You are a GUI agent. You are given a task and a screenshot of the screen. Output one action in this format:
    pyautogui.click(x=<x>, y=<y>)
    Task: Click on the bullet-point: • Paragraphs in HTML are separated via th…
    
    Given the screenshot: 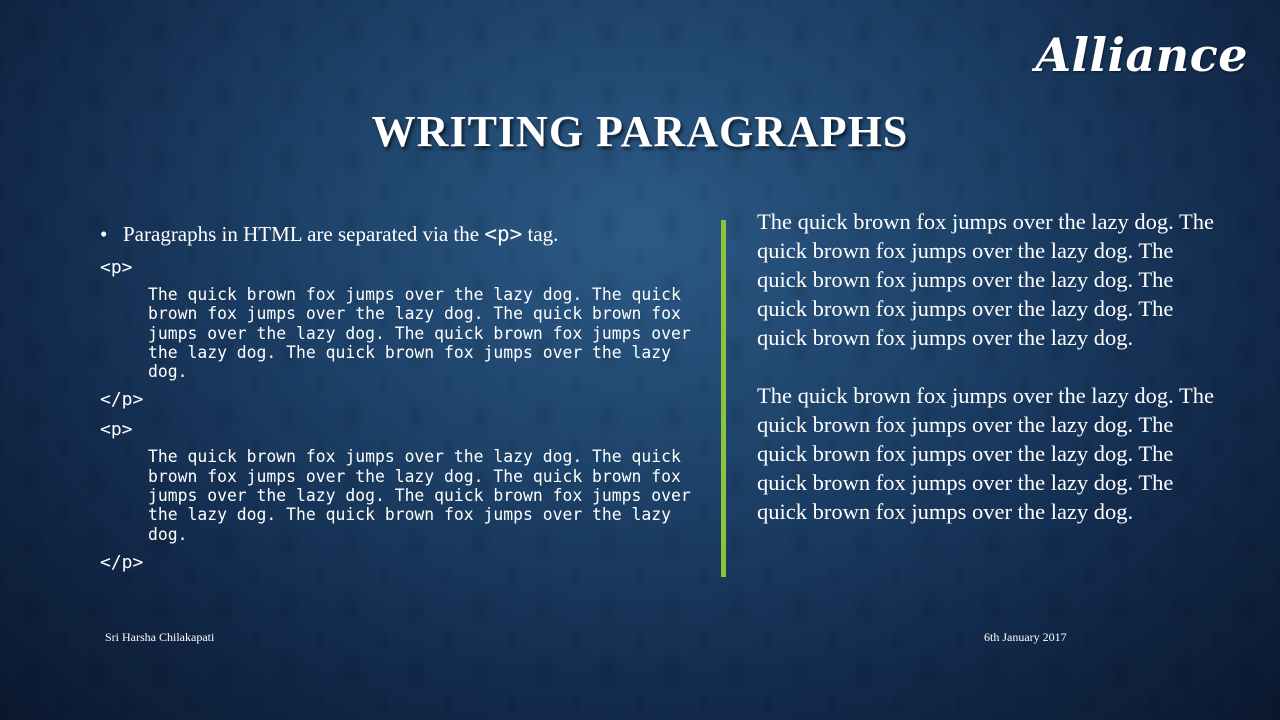 What is the action you would take?
    pyautogui.click(x=405, y=234)
    